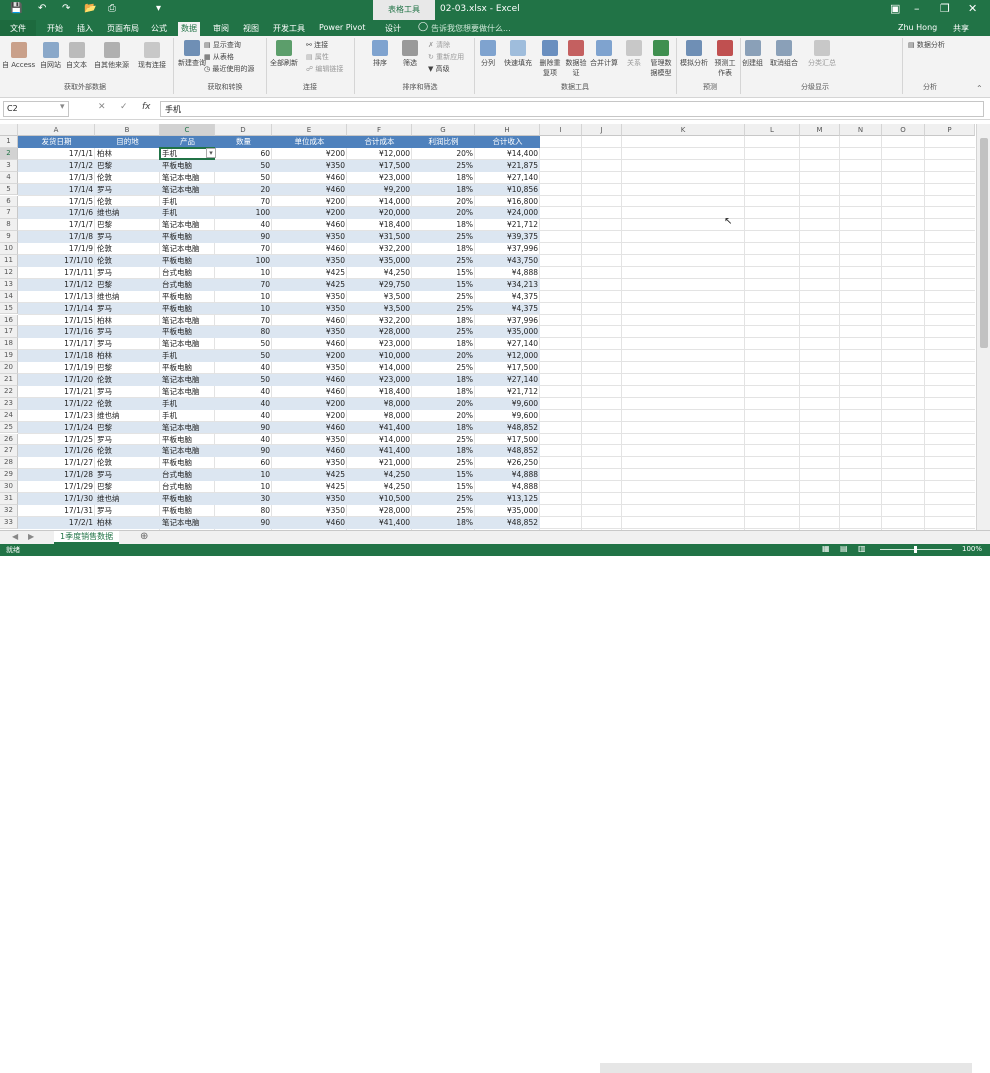 The width and height of the screenshot is (990, 1073). What do you see at coordinates (243, 154) in the screenshot?
I see `table-cell: 60` at bounding box center [243, 154].